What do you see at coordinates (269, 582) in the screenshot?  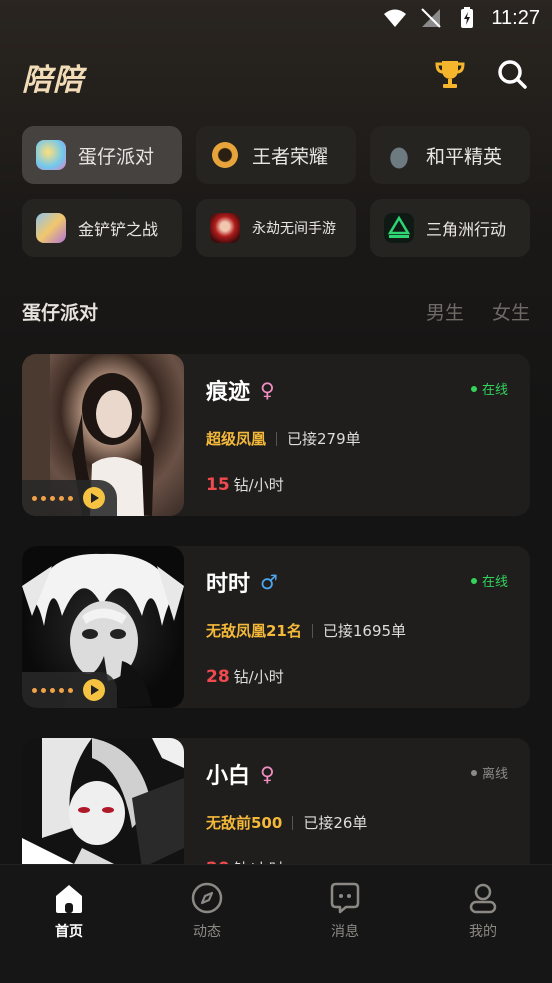 I see `male-icon: ♂` at bounding box center [269, 582].